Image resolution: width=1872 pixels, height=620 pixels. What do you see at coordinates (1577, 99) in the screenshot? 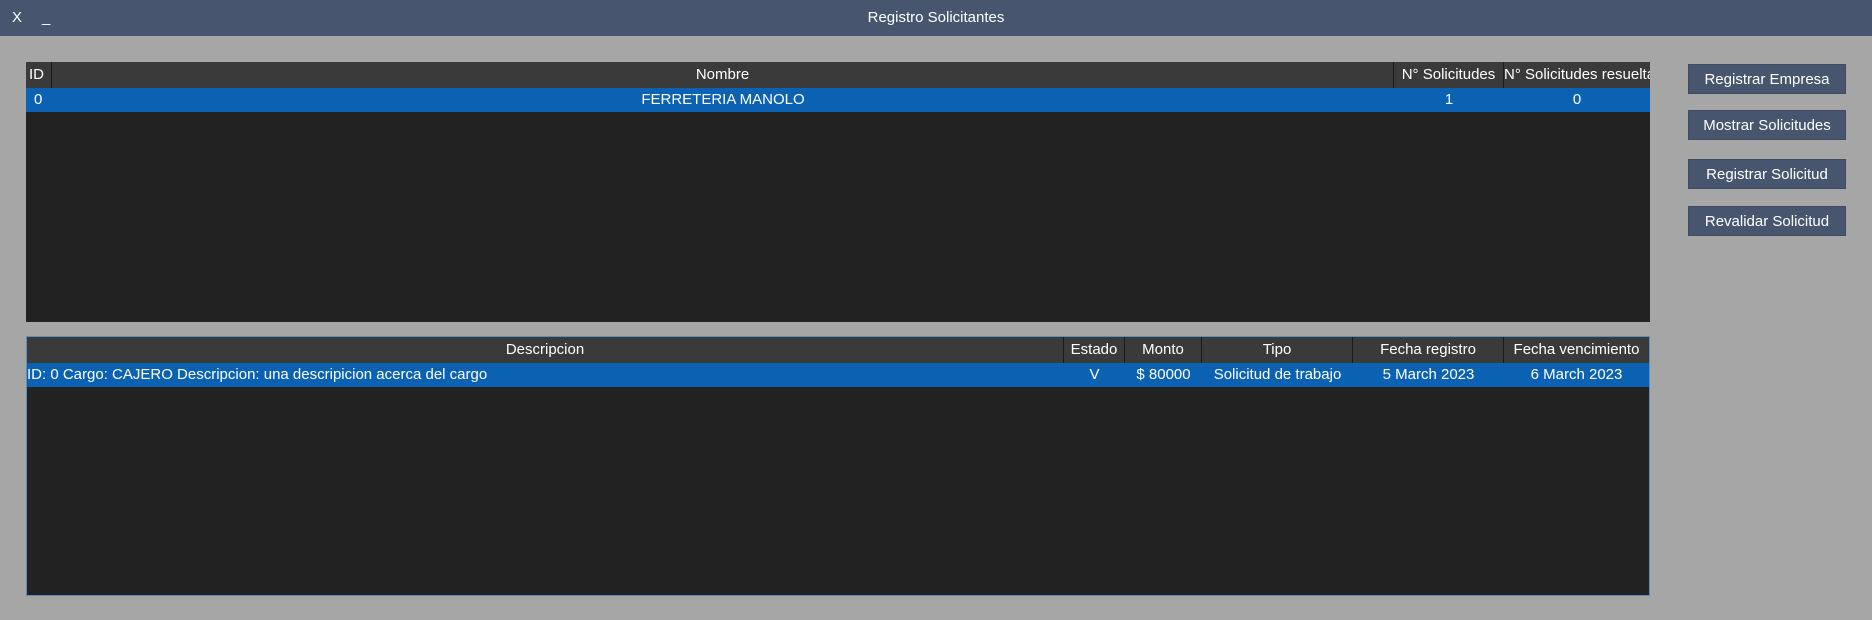
I see `cell-solicitudes-resueltas: 0` at bounding box center [1577, 99].